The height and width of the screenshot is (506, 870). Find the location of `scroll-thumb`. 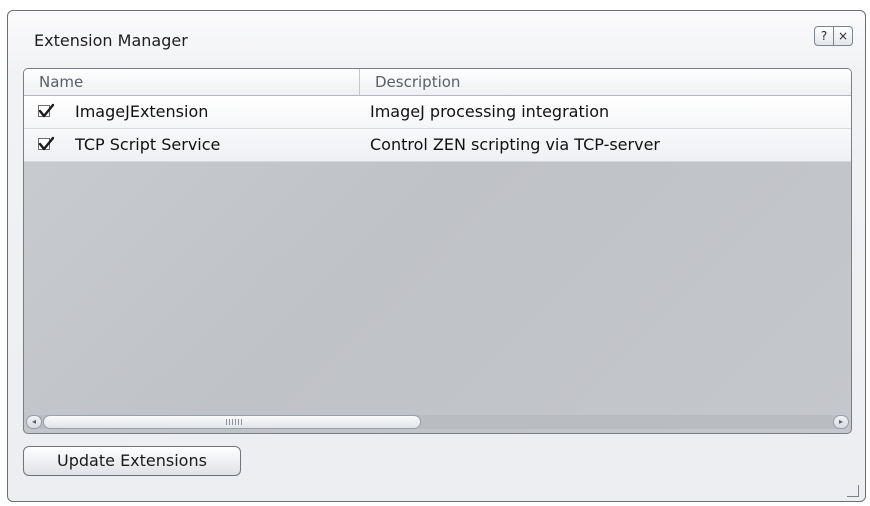

scroll-thumb is located at coordinates (232, 422).